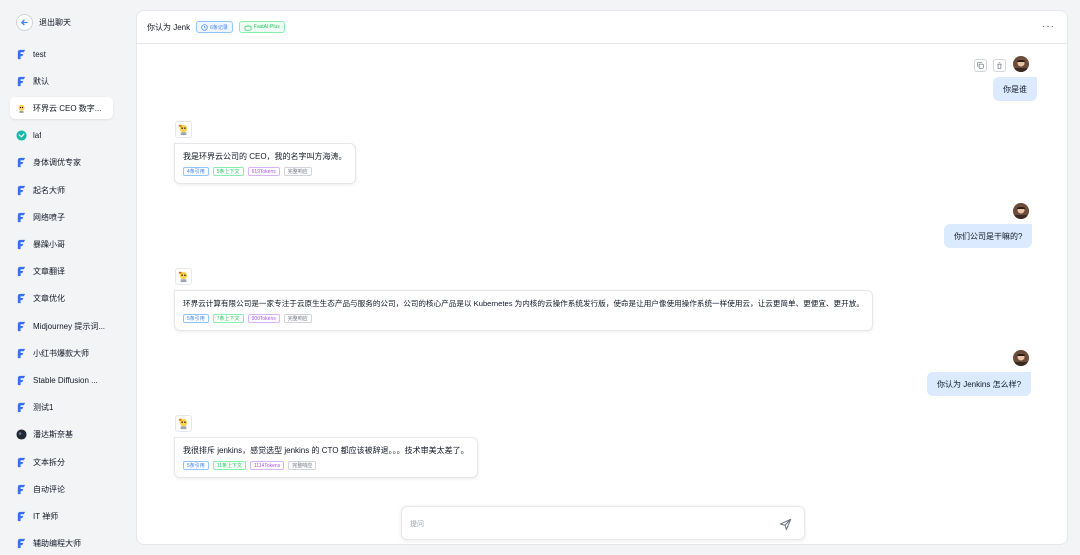 The width and height of the screenshot is (1080, 555). Describe the element at coordinates (248, 27) in the screenshot. I see `model-icon` at that location.